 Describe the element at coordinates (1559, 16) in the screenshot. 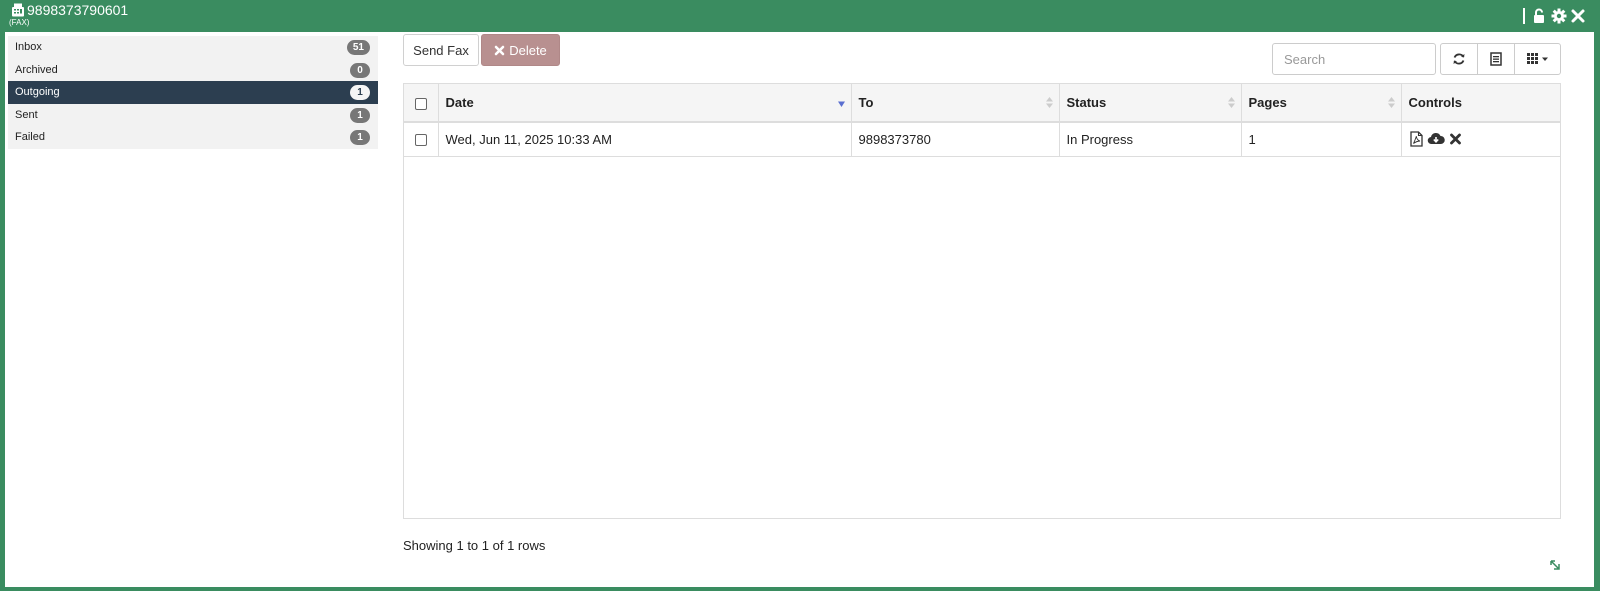

I see `gear-icon` at that location.